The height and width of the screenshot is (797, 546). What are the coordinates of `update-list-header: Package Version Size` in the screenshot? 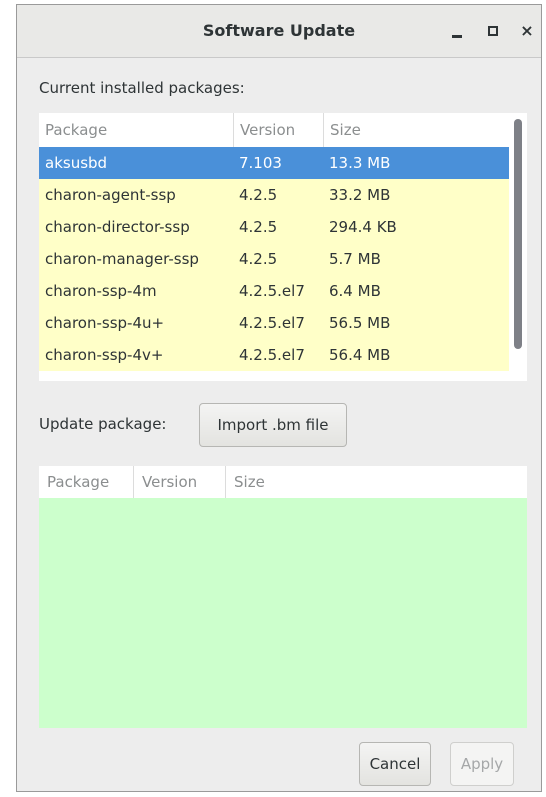 It's located at (283, 482).